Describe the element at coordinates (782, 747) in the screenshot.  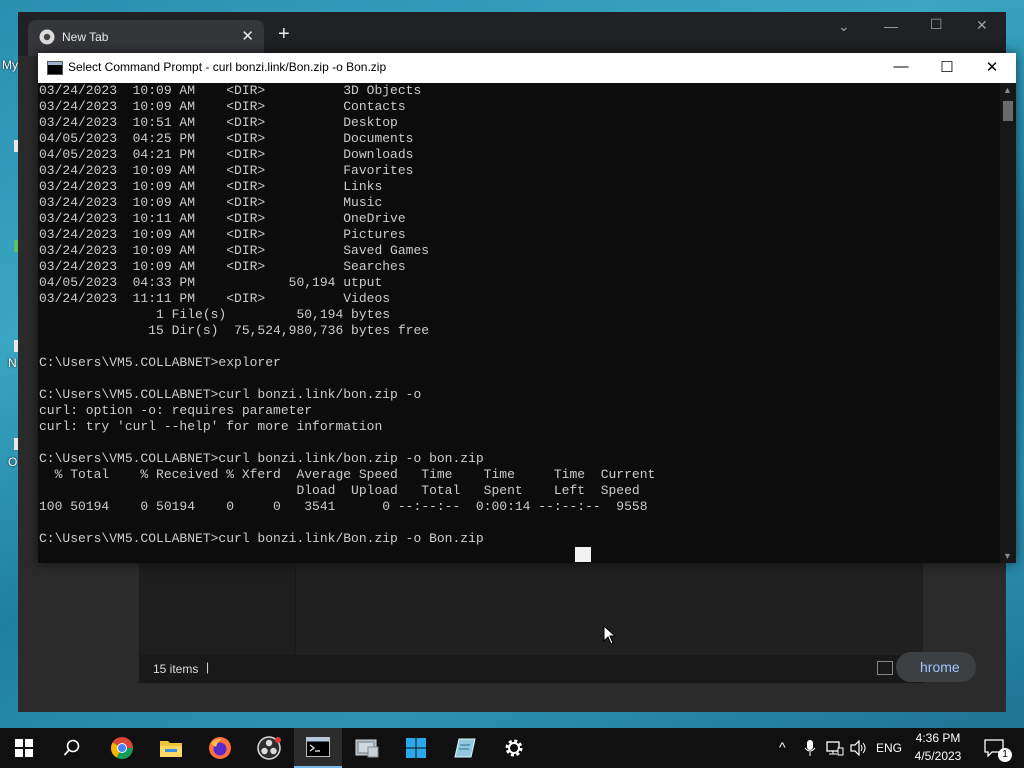
I see `show-hidden-icons-button: ^` at that location.